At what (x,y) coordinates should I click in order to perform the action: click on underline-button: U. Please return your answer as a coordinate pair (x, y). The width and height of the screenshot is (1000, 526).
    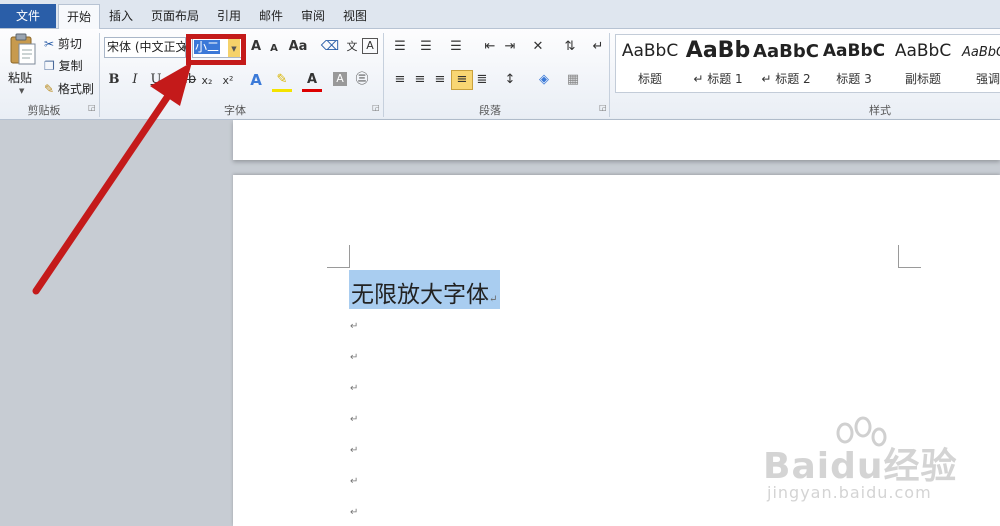
    Looking at the image, I should click on (156, 80).